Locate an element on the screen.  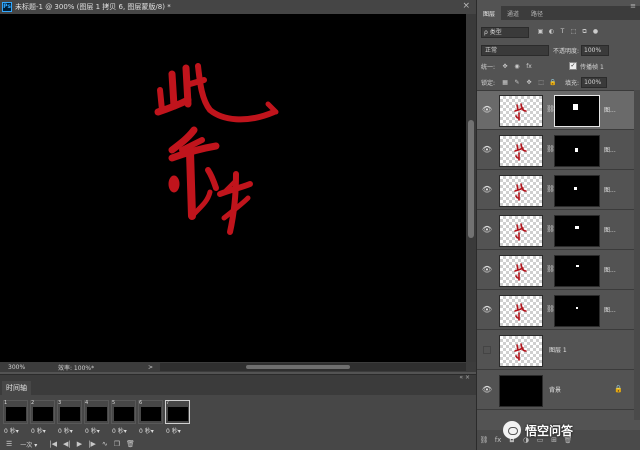
lock-pixels-icon: ✎ is located at coordinates (517, 82).